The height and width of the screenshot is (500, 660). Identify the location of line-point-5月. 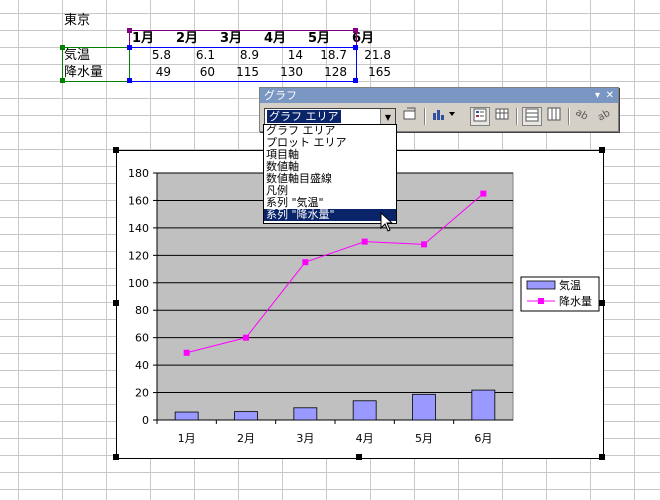
(424, 244).